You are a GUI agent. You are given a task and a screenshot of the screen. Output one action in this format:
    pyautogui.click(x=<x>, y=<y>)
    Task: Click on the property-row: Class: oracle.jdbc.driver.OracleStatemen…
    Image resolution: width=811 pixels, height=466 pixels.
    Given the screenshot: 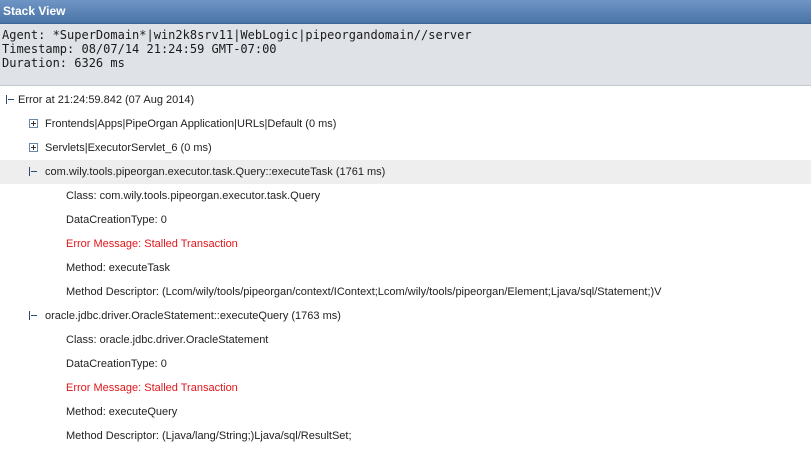 What is the action you would take?
    pyautogui.click(x=405, y=340)
    